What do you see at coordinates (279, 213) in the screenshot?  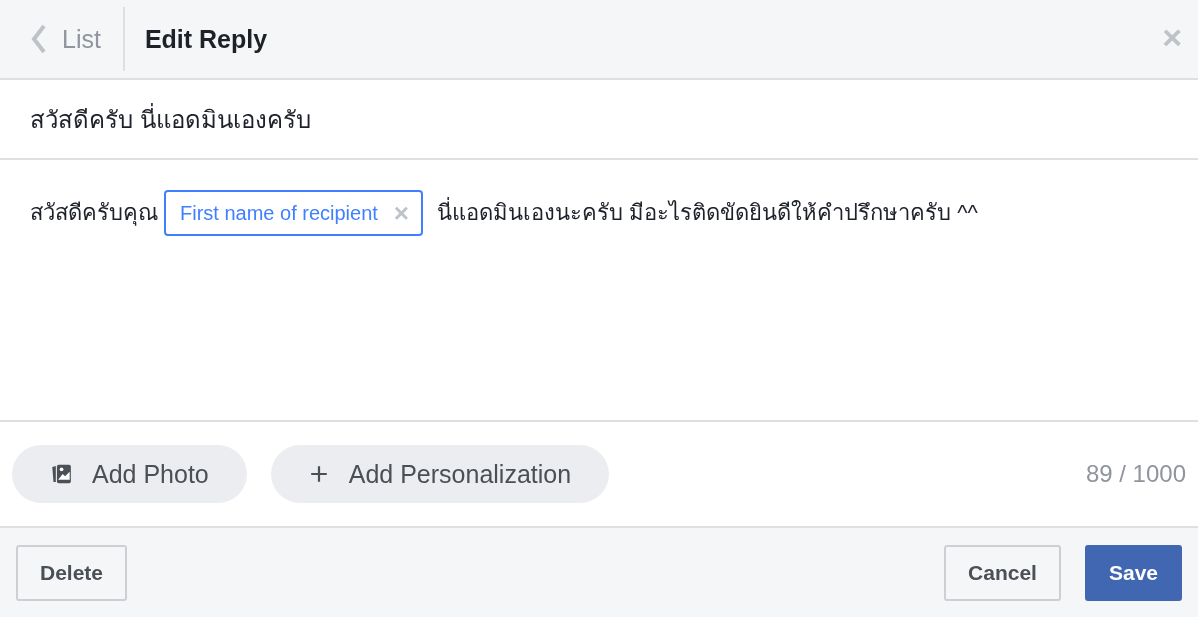 I see `token-label: First name of recipient` at bounding box center [279, 213].